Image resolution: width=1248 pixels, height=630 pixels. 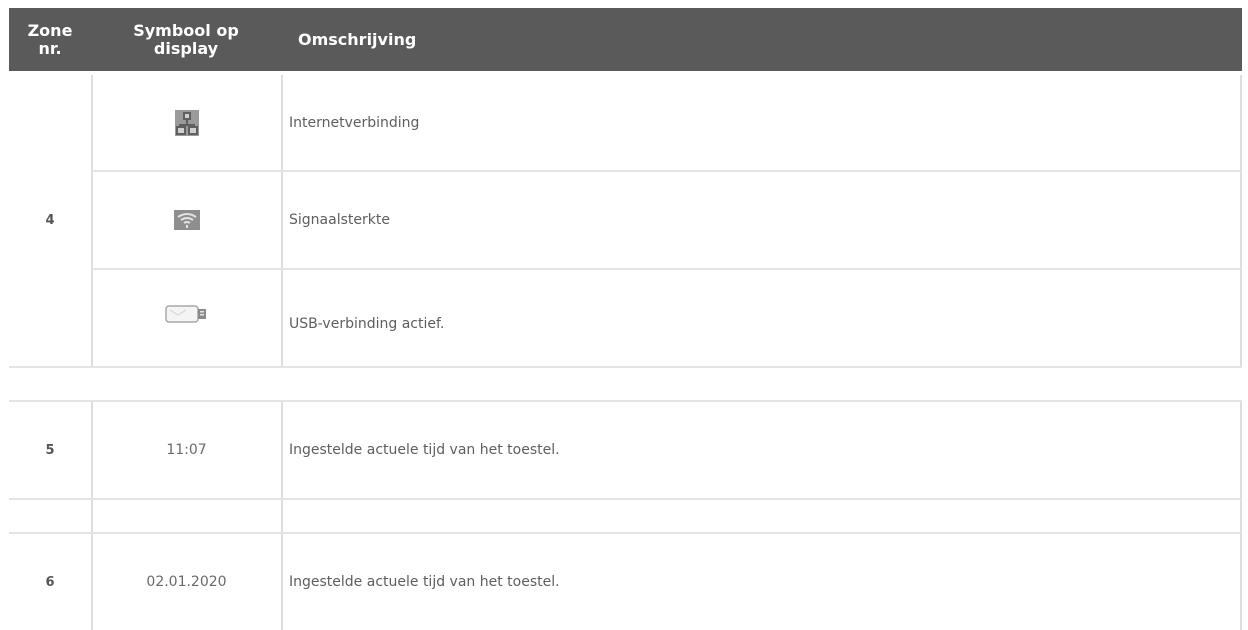 What do you see at coordinates (186, 39) in the screenshot?
I see `header-symbol: Symbool op display` at bounding box center [186, 39].